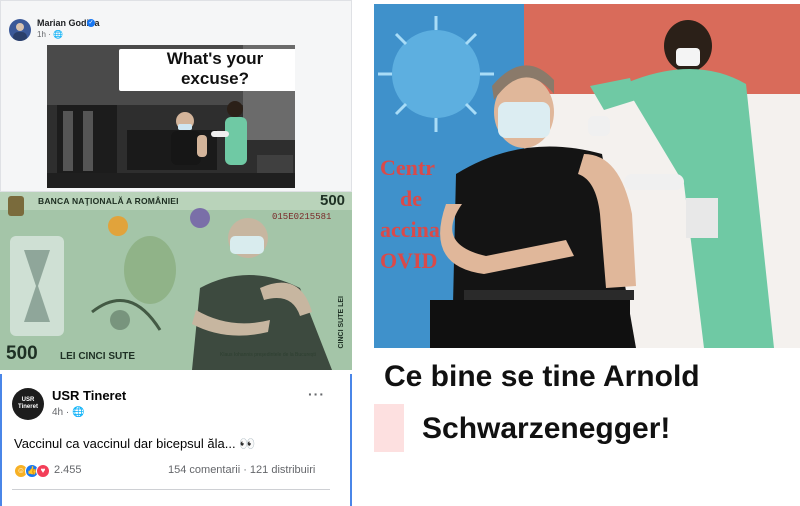 The height and width of the screenshot is (506, 800). What do you see at coordinates (411, 198) in the screenshot?
I see `sign-line-2: de` at bounding box center [411, 198].